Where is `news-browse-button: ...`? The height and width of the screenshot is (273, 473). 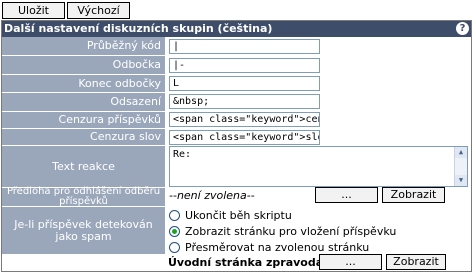 news-browse-button: ... is located at coordinates (350, 262).